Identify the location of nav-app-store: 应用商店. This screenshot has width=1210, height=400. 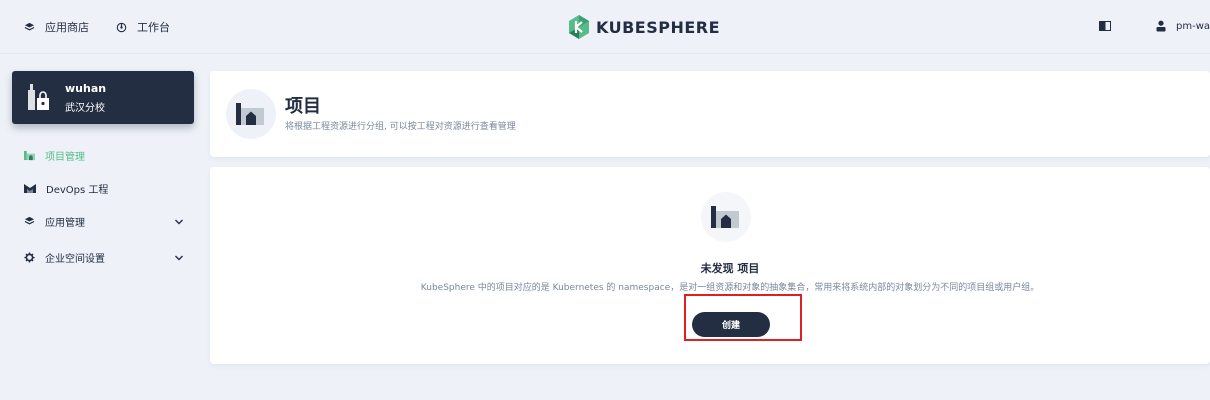
(56, 27).